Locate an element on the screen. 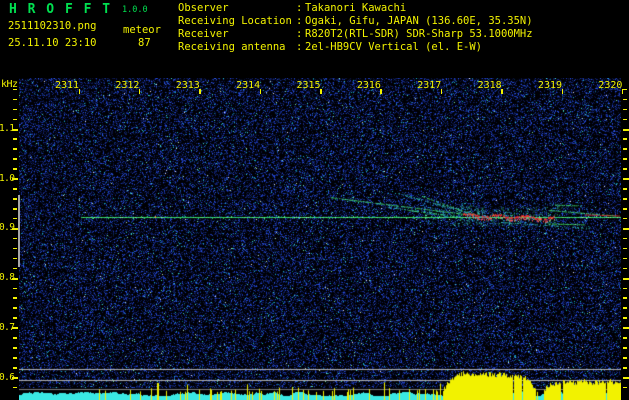 The width and height of the screenshot is (629, 400). info-value: Ogaki, Gifu, JAPAN (136.60E, 35.35N) is located at coordinates (419, 21).